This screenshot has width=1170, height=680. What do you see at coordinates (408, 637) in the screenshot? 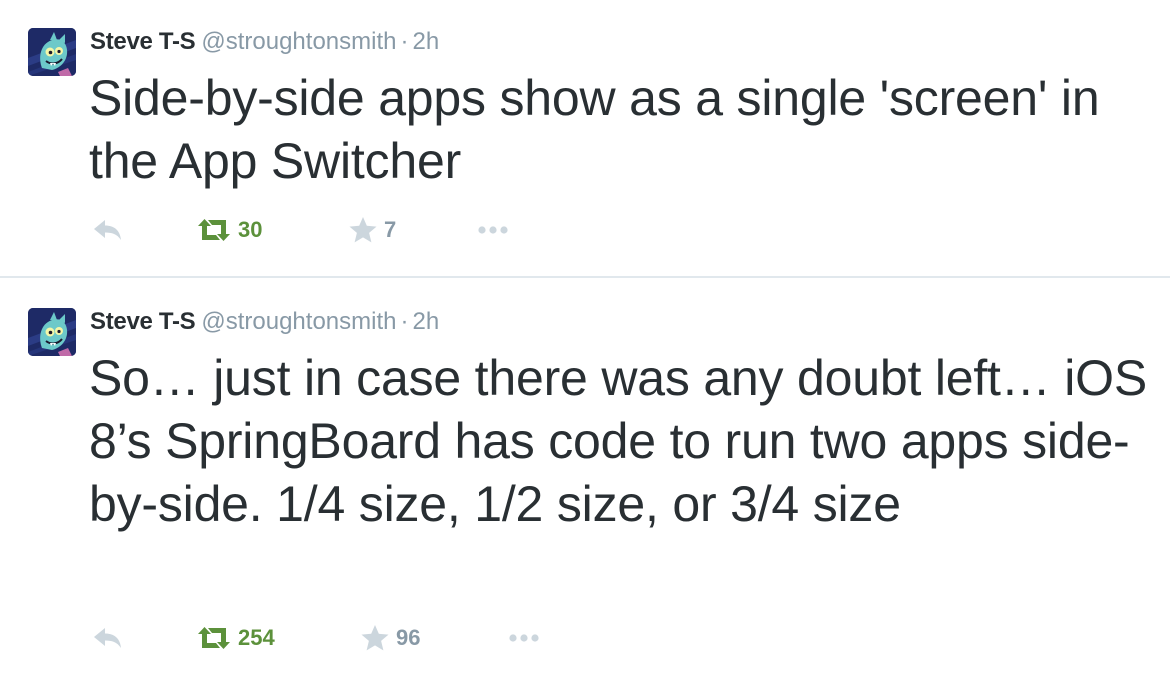
I see `favorite-count: 96` at bounding box center [408, 637].